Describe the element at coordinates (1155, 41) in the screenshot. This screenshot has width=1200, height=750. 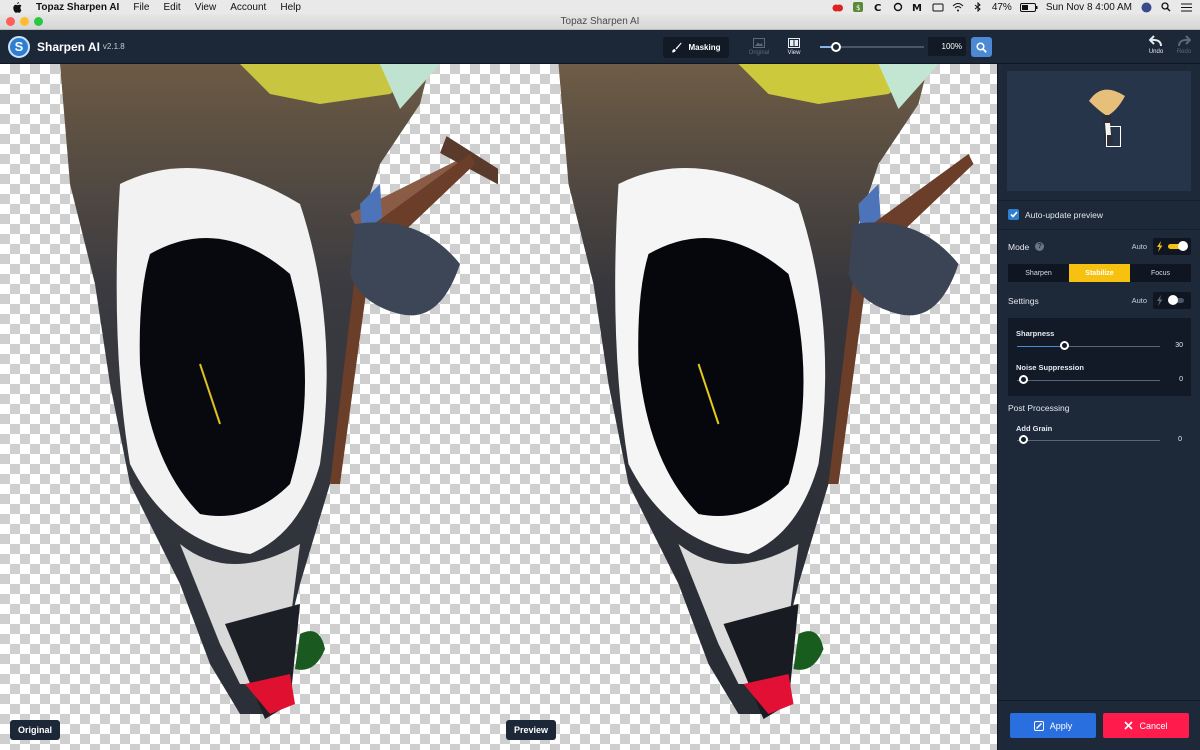
I see `undo-arrow-icon` at that location.